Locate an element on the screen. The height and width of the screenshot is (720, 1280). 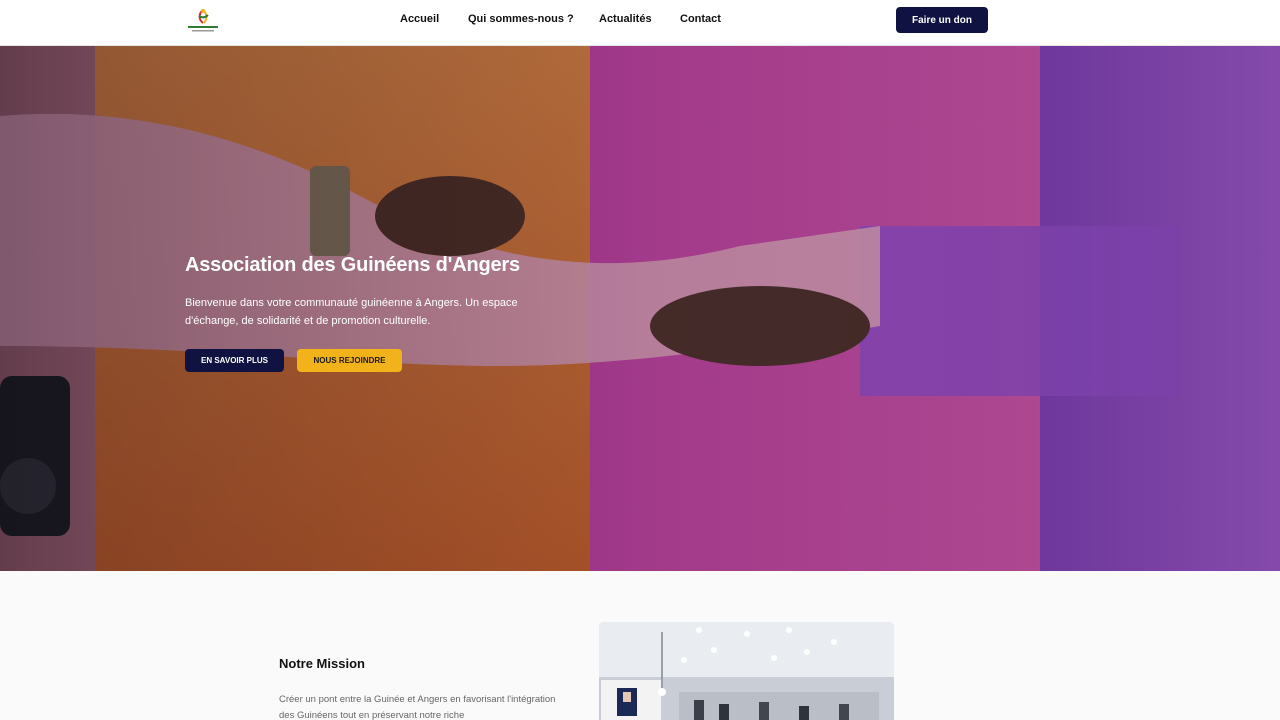
join-button: NOUS REJOINDRE is located at coordinates (349, 360).